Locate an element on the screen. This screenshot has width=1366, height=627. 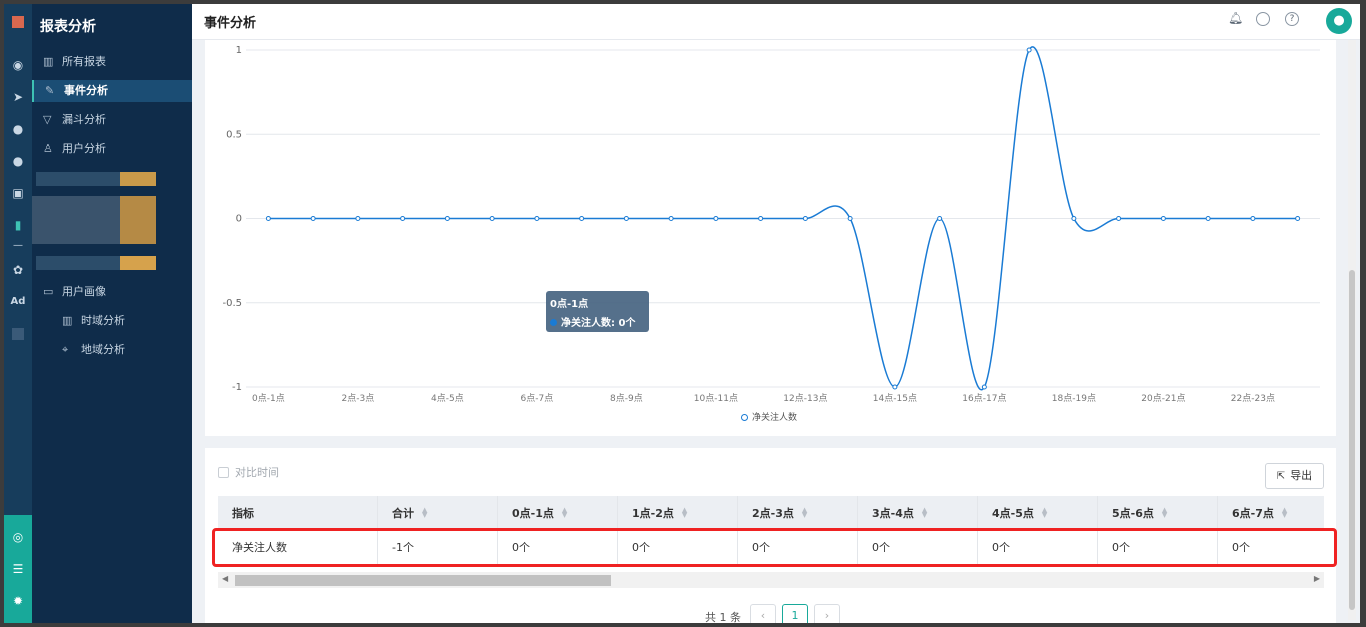
column-header: 合计 ▲ ▼ is located at coordinates (438, 512).